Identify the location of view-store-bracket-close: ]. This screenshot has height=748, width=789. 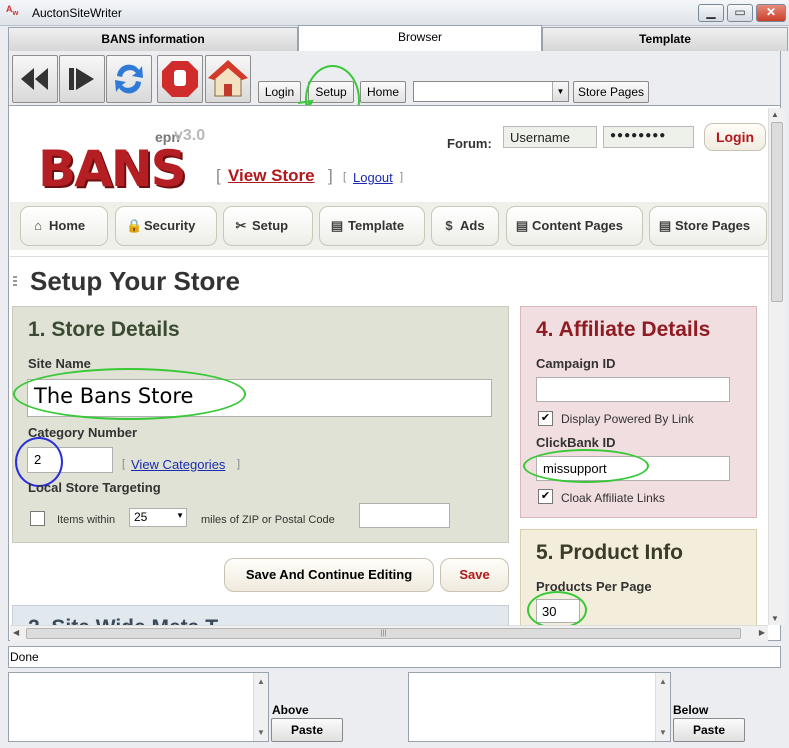
(330, 175).